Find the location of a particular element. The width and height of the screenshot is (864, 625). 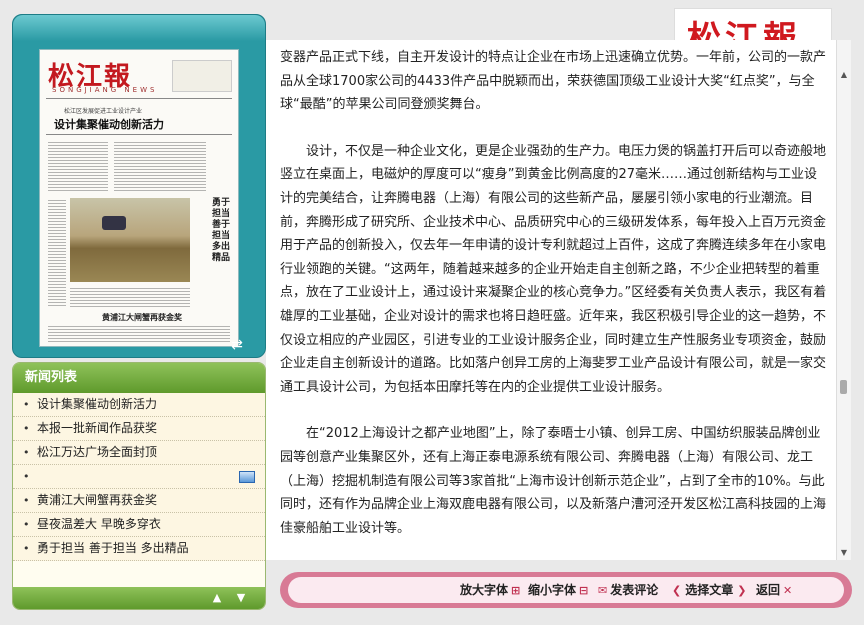

news-item-label: 勇于担当 善于担当 多出精品 is located at coordinates (113, 548).